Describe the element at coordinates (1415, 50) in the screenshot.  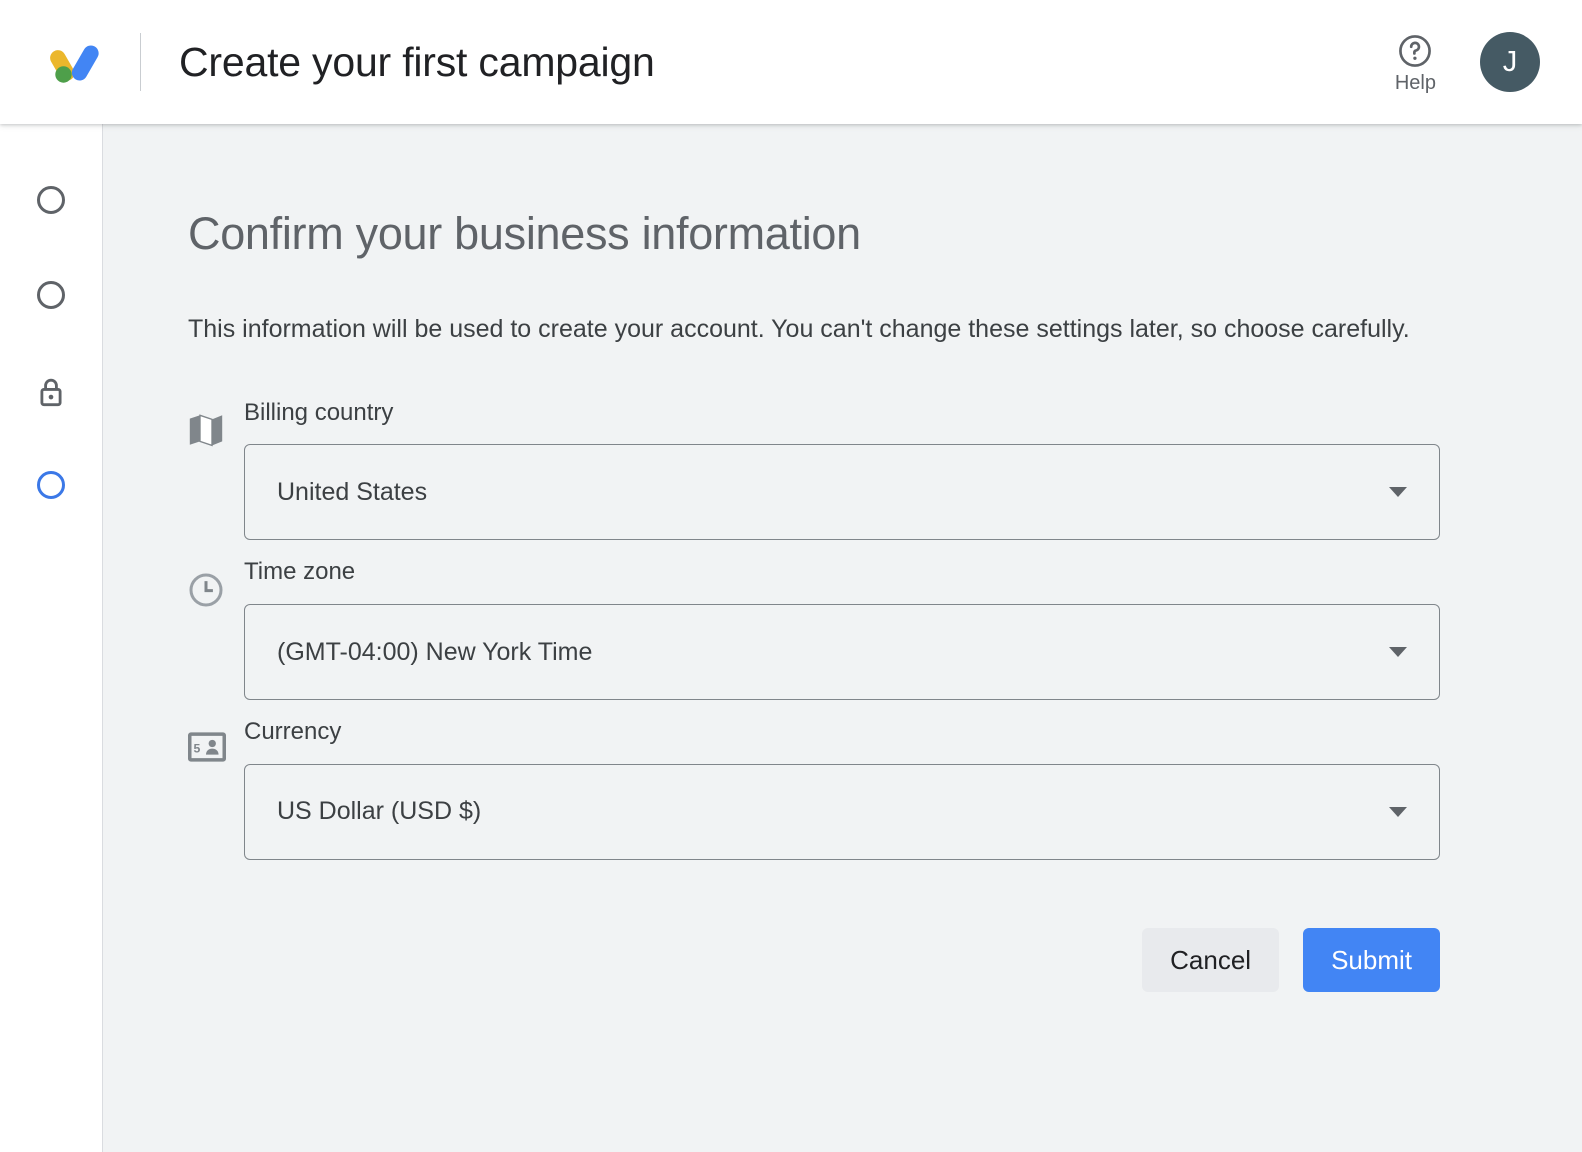
I see `help-circle-icon` at that location.